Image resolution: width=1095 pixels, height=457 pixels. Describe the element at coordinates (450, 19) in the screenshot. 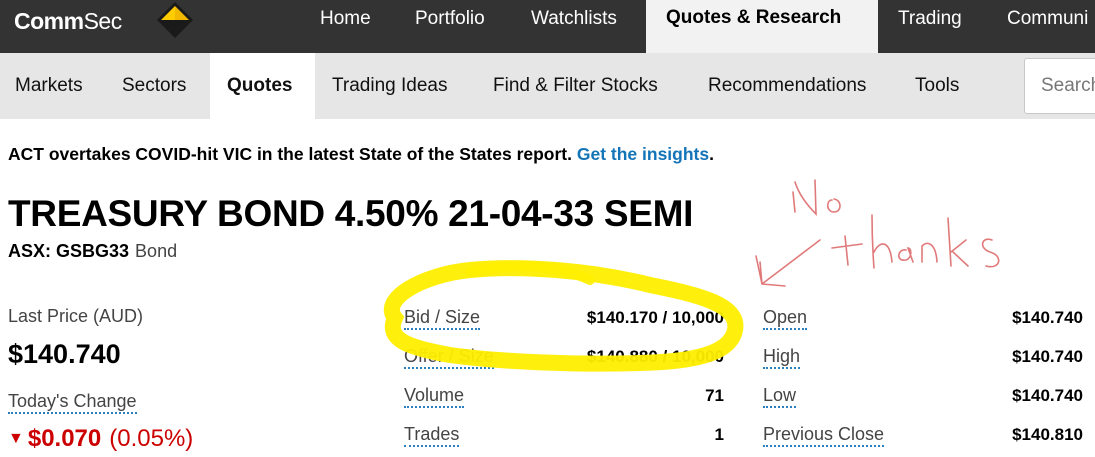

I see `top-nav-portfolio: Portfolio` at that location.